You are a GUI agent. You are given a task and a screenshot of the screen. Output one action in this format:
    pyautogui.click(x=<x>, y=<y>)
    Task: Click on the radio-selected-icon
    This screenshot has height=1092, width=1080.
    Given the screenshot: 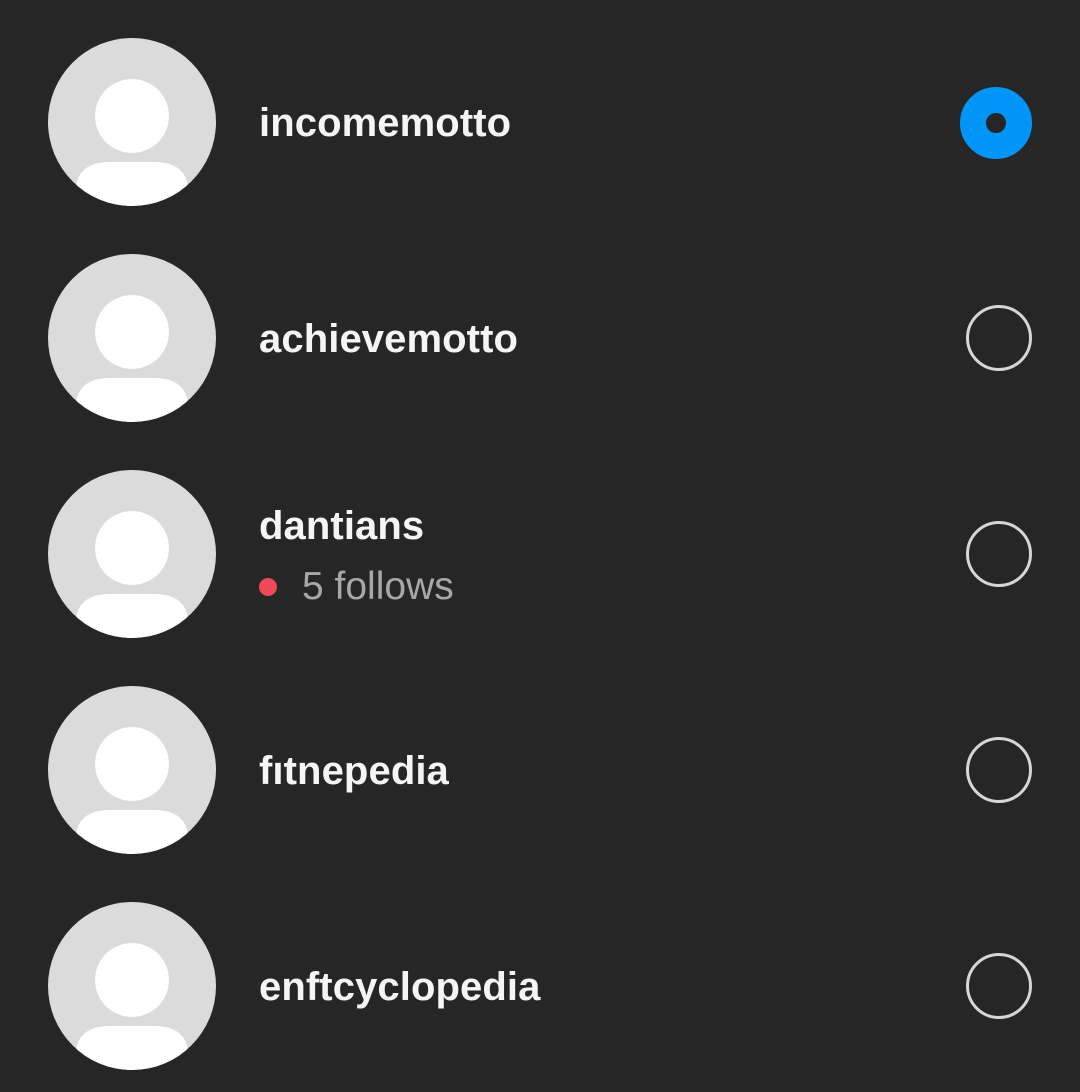 What is the action you would take?
    pyautogui.click(x=996, y=123)
    